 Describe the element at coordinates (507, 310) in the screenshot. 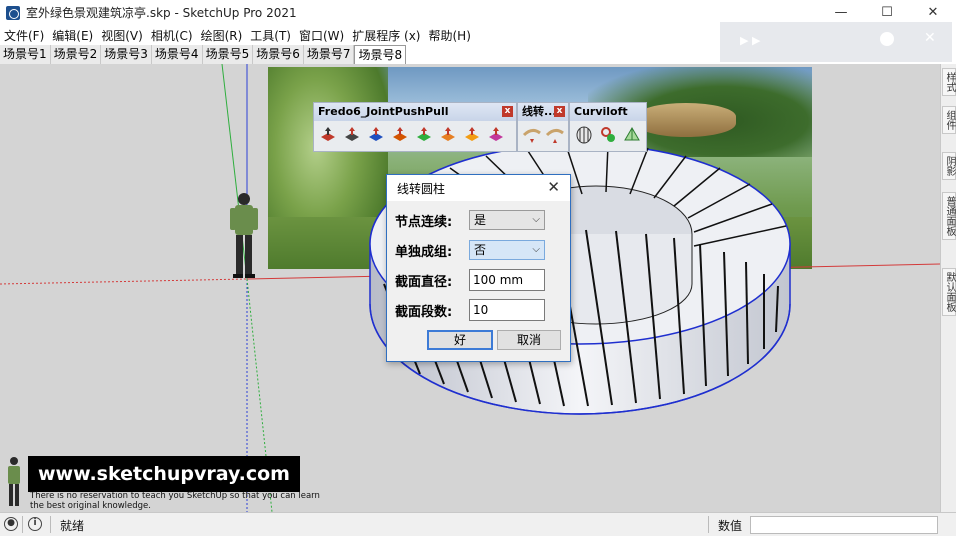

I see `section-segments-input` at that location.